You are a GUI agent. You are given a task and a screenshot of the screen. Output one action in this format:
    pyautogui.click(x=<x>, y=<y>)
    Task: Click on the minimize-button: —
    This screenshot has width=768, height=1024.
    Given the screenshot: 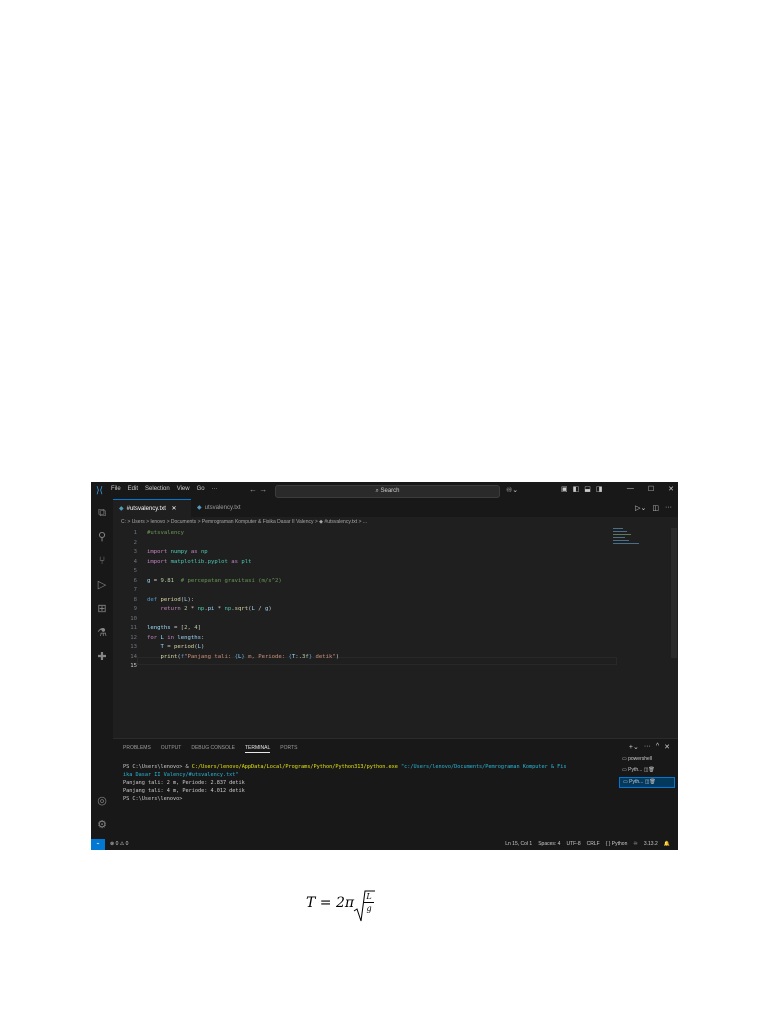 What is the action you would take?
    pyautogui.click(x=630, y=489)
    